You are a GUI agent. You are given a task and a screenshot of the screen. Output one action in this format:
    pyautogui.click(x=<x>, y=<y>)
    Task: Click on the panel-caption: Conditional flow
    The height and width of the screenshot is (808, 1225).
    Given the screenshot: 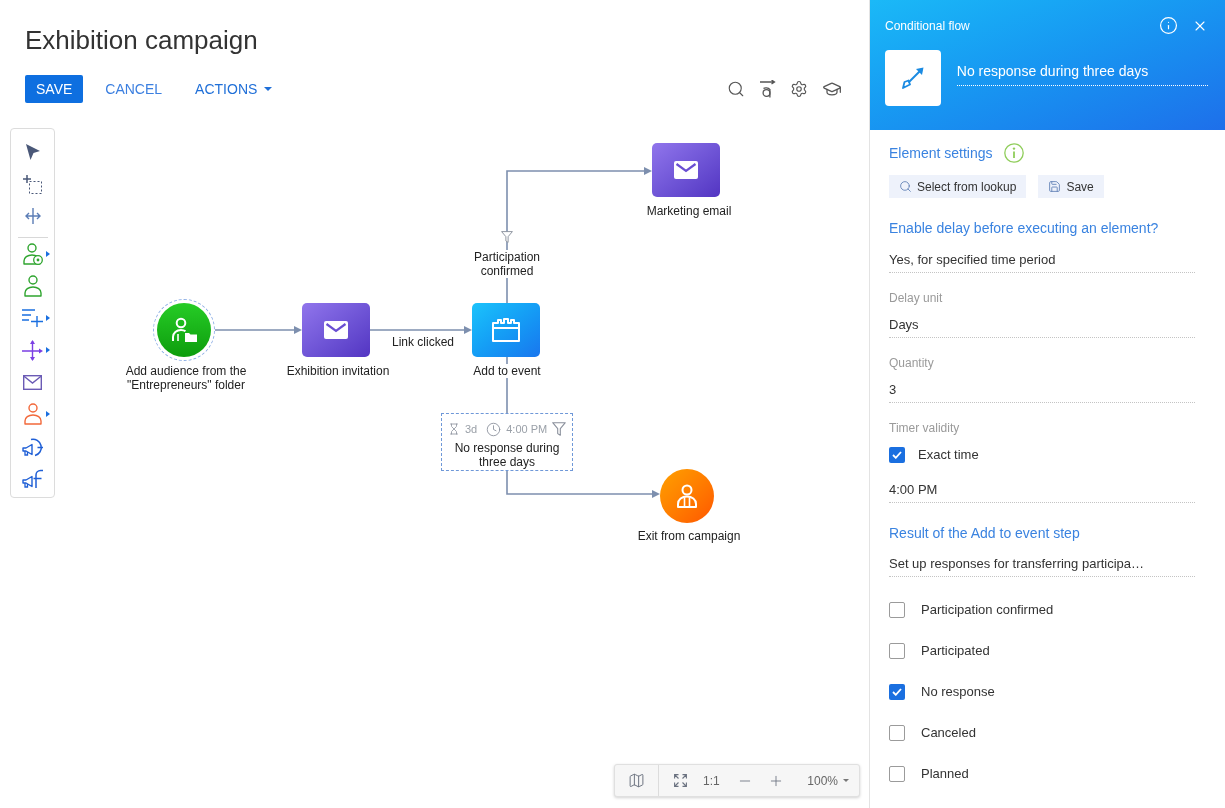 What is the action you would take?
    pyautogui.click(x=927, y=25)
    